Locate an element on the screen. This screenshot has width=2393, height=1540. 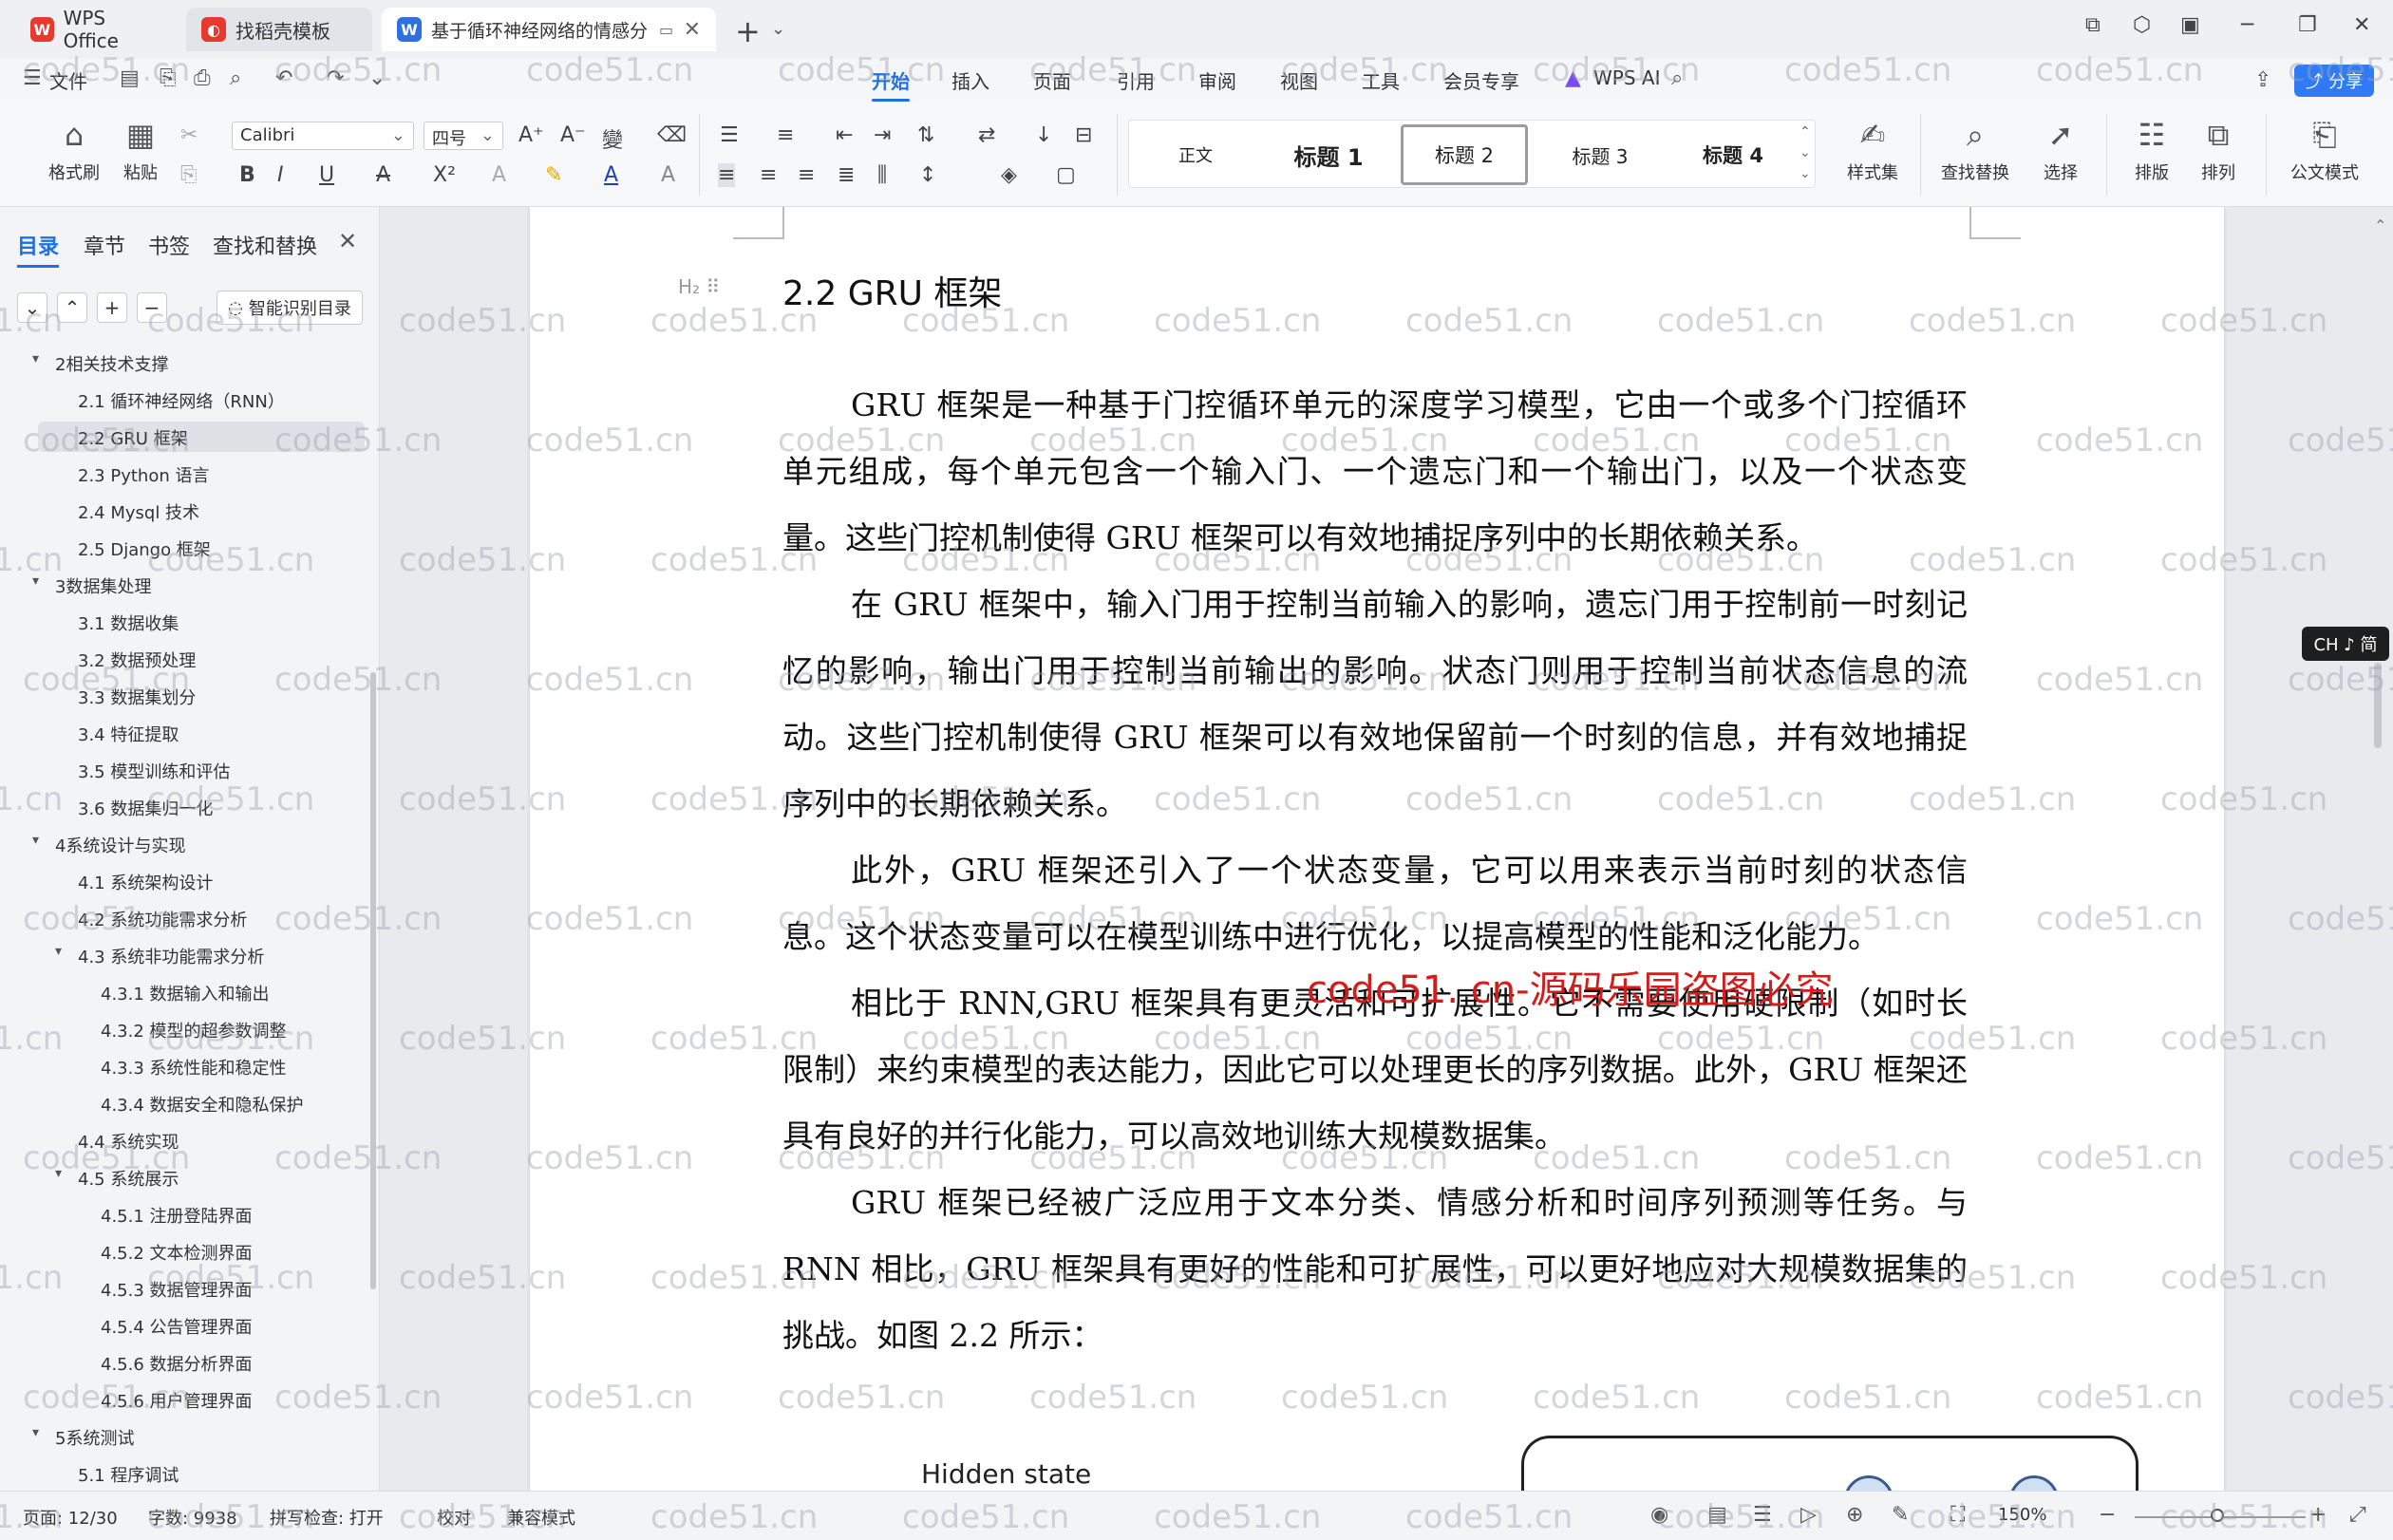
line-spacing-icon: ↕ is located at coordinates (927, 175).